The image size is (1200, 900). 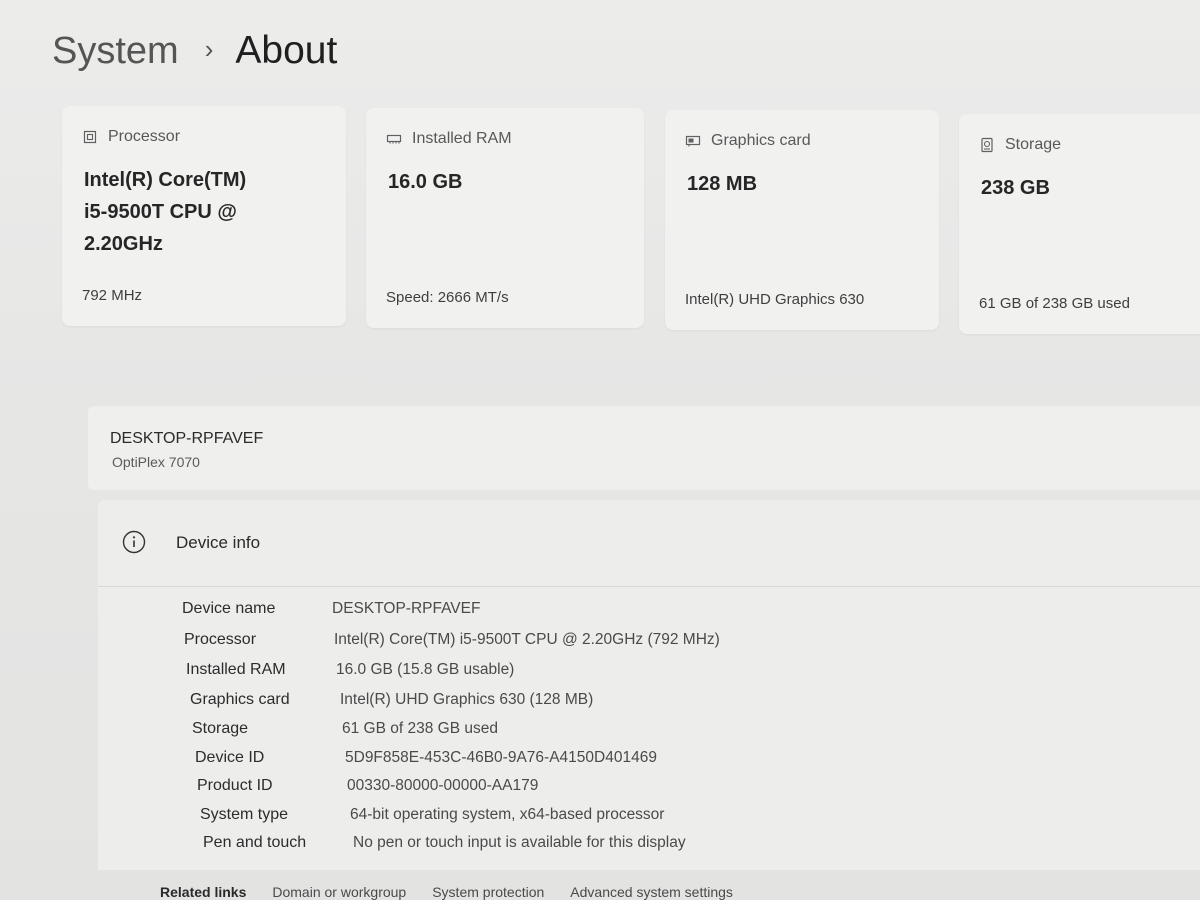 I want to click on storage-card: Storage 238 GB 61 GB of 238 GB used, so click(x=1079, y=224).